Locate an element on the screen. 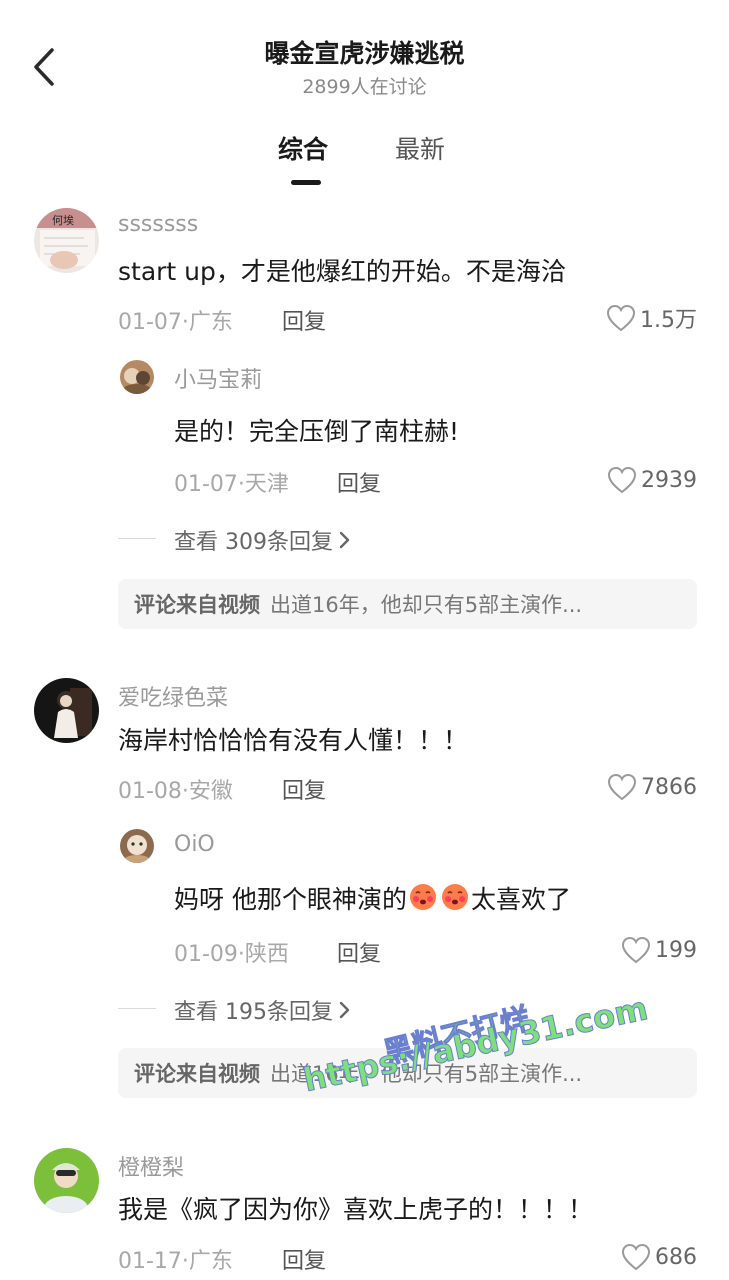 This screenshot has width=729, height=1280. like-button: 7866 is located at coordinates (652, 787).